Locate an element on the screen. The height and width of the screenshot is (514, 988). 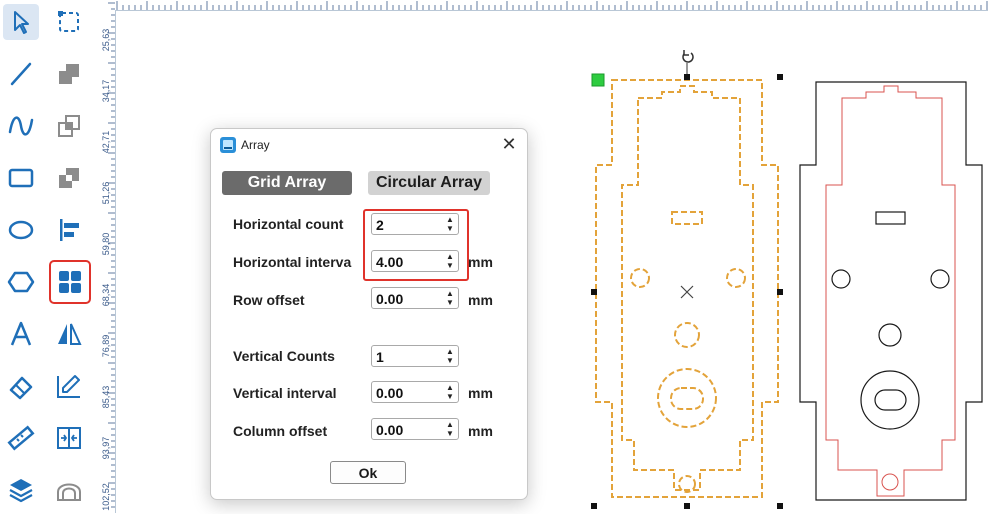
mirror-tool is located at coordinates (69, 334).